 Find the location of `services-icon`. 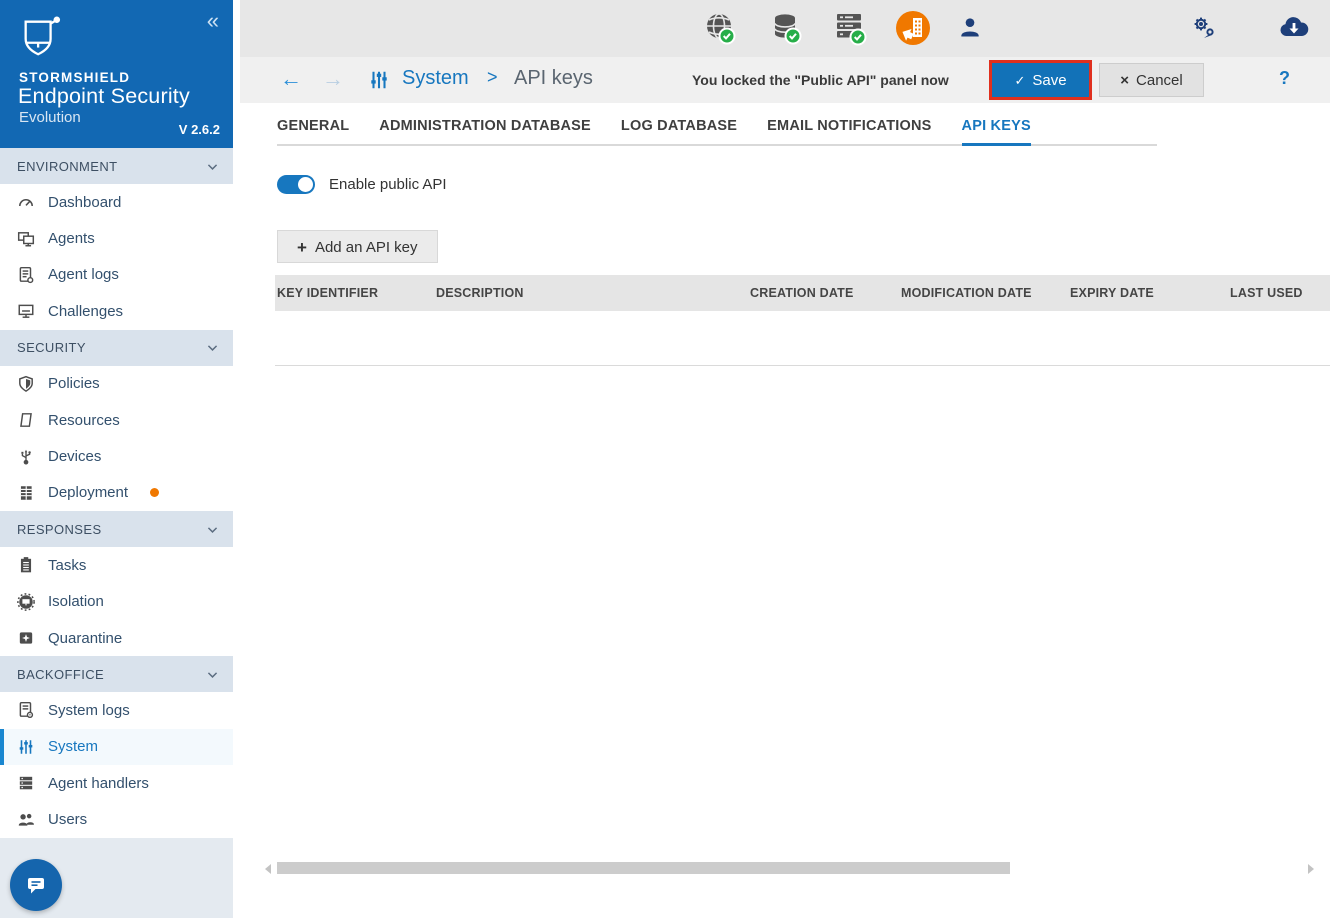

services-icon is located at coordinates (1204, 28).